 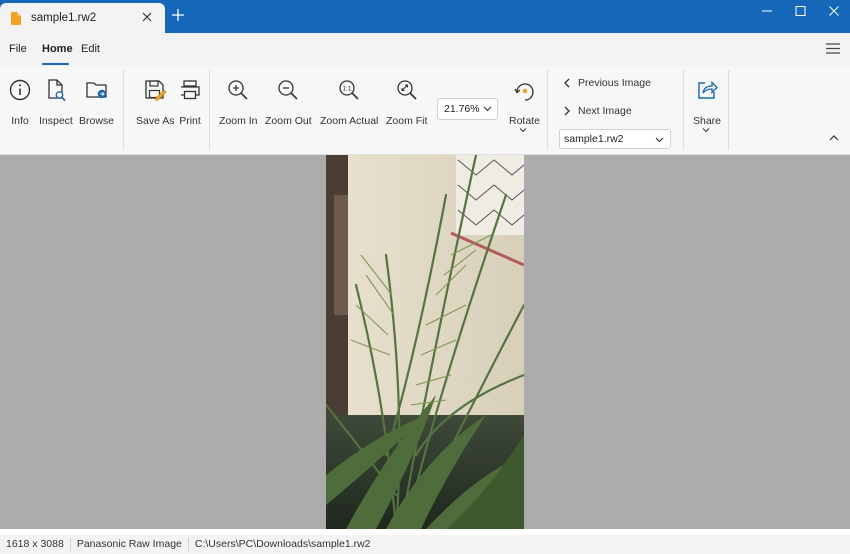 What do you see at coordinates (57, 49) in the screenshot?
I see `menu-home: Home` at bounding box center [57, 49].